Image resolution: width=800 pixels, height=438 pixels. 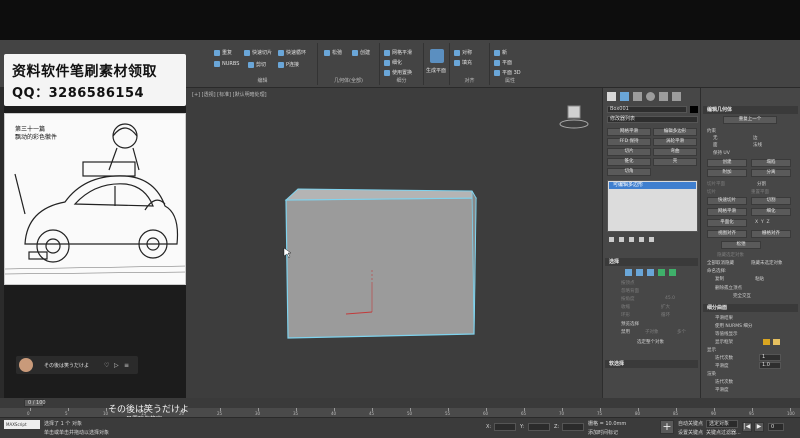 What do you see at coordinates (629, 142) in the screenshot?
I see `modifier-button-ffd: FFD 保持` at bounding box center [629, 142].